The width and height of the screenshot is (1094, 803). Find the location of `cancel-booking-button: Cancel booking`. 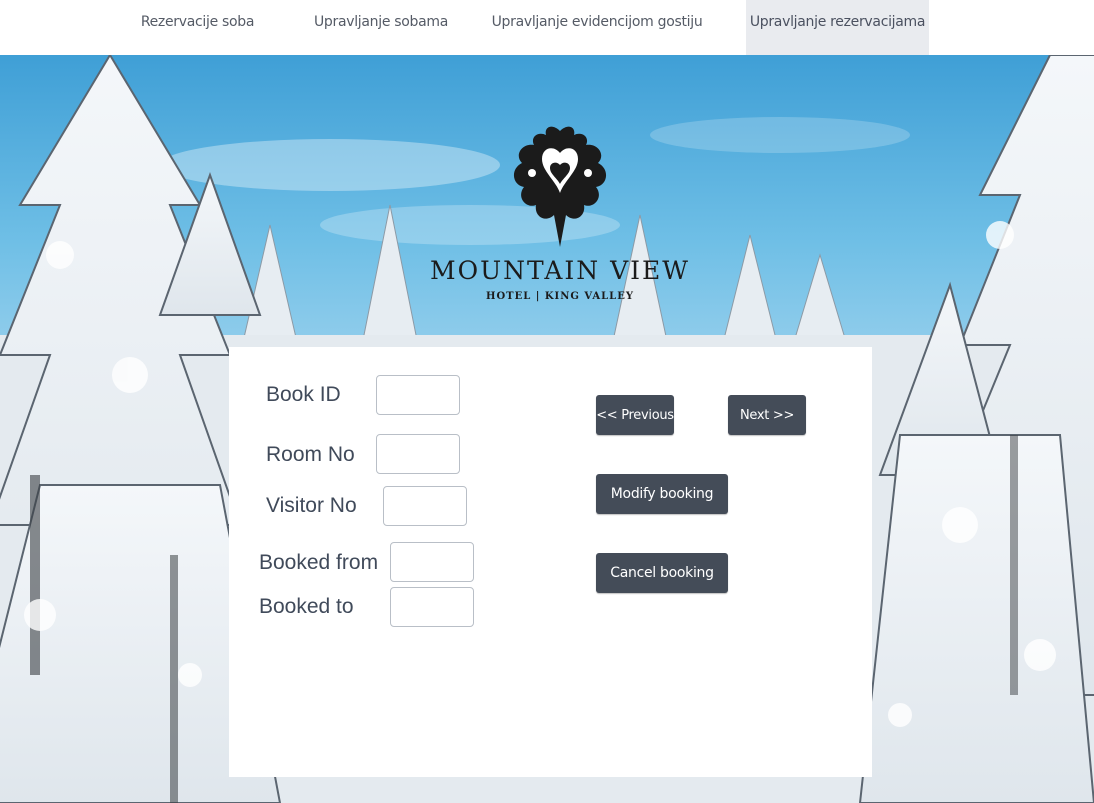

cancel-booking-button: Cancel booking is located at coordinates (662, 573).